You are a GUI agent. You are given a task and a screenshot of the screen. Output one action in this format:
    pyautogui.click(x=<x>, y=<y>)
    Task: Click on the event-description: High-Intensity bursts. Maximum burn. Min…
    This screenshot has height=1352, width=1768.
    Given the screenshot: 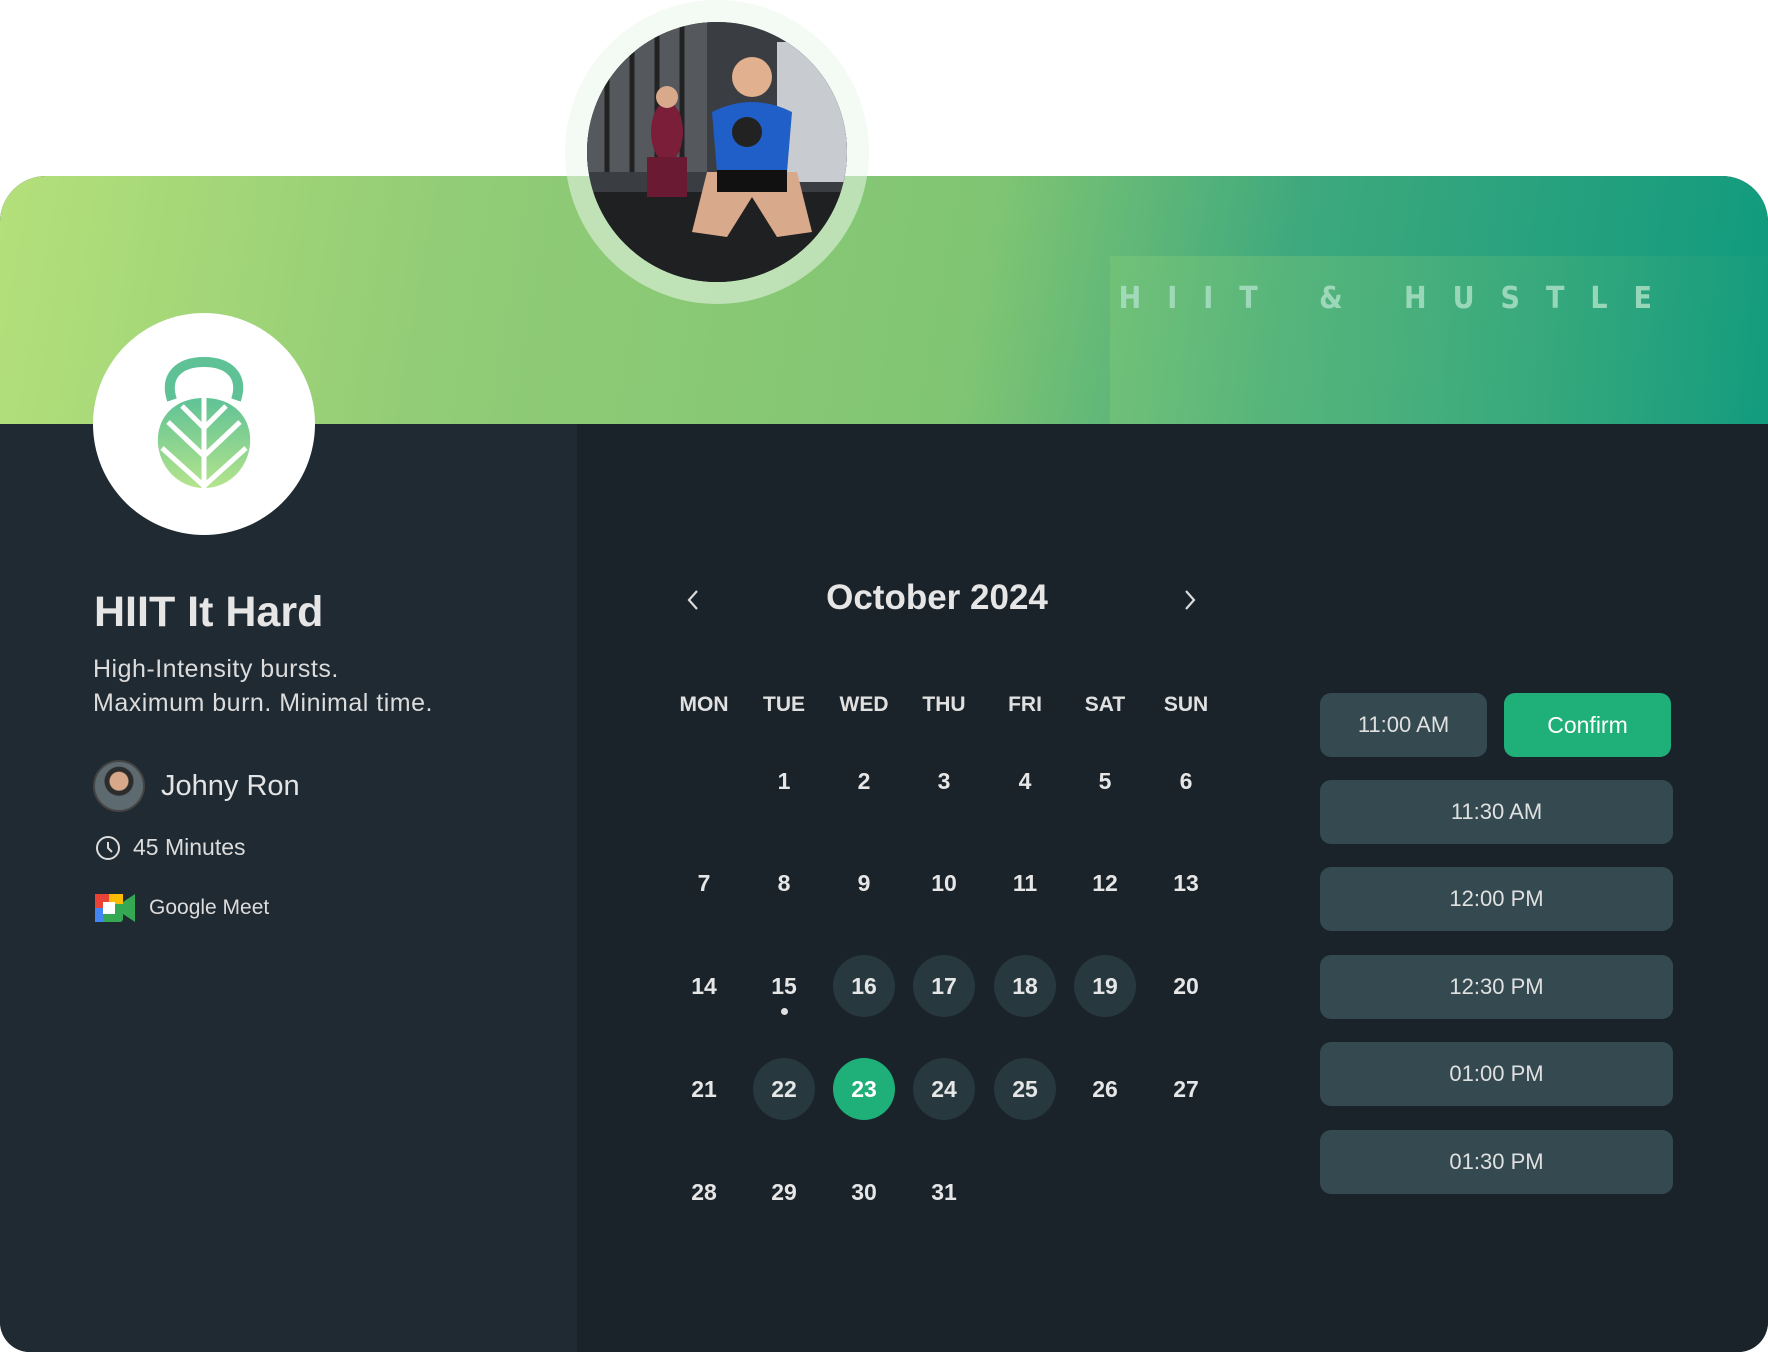 What is the action you would take?
    pyautogui.click(x=263, y=686)
    